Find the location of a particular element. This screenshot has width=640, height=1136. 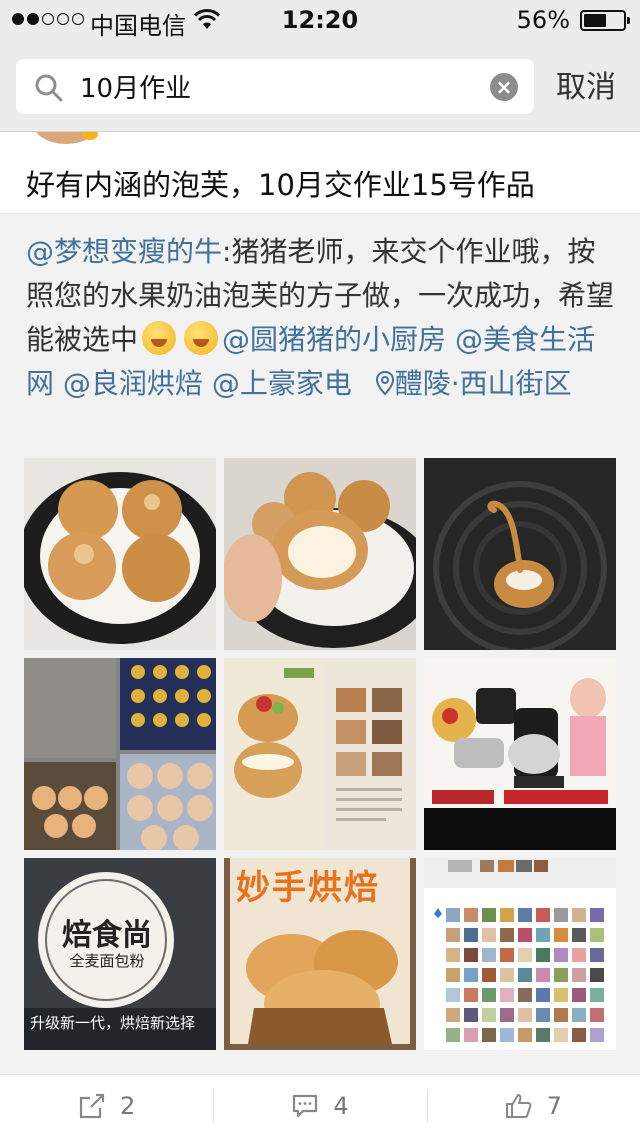

like-button: 7 is located at coordinates (533, 1105).